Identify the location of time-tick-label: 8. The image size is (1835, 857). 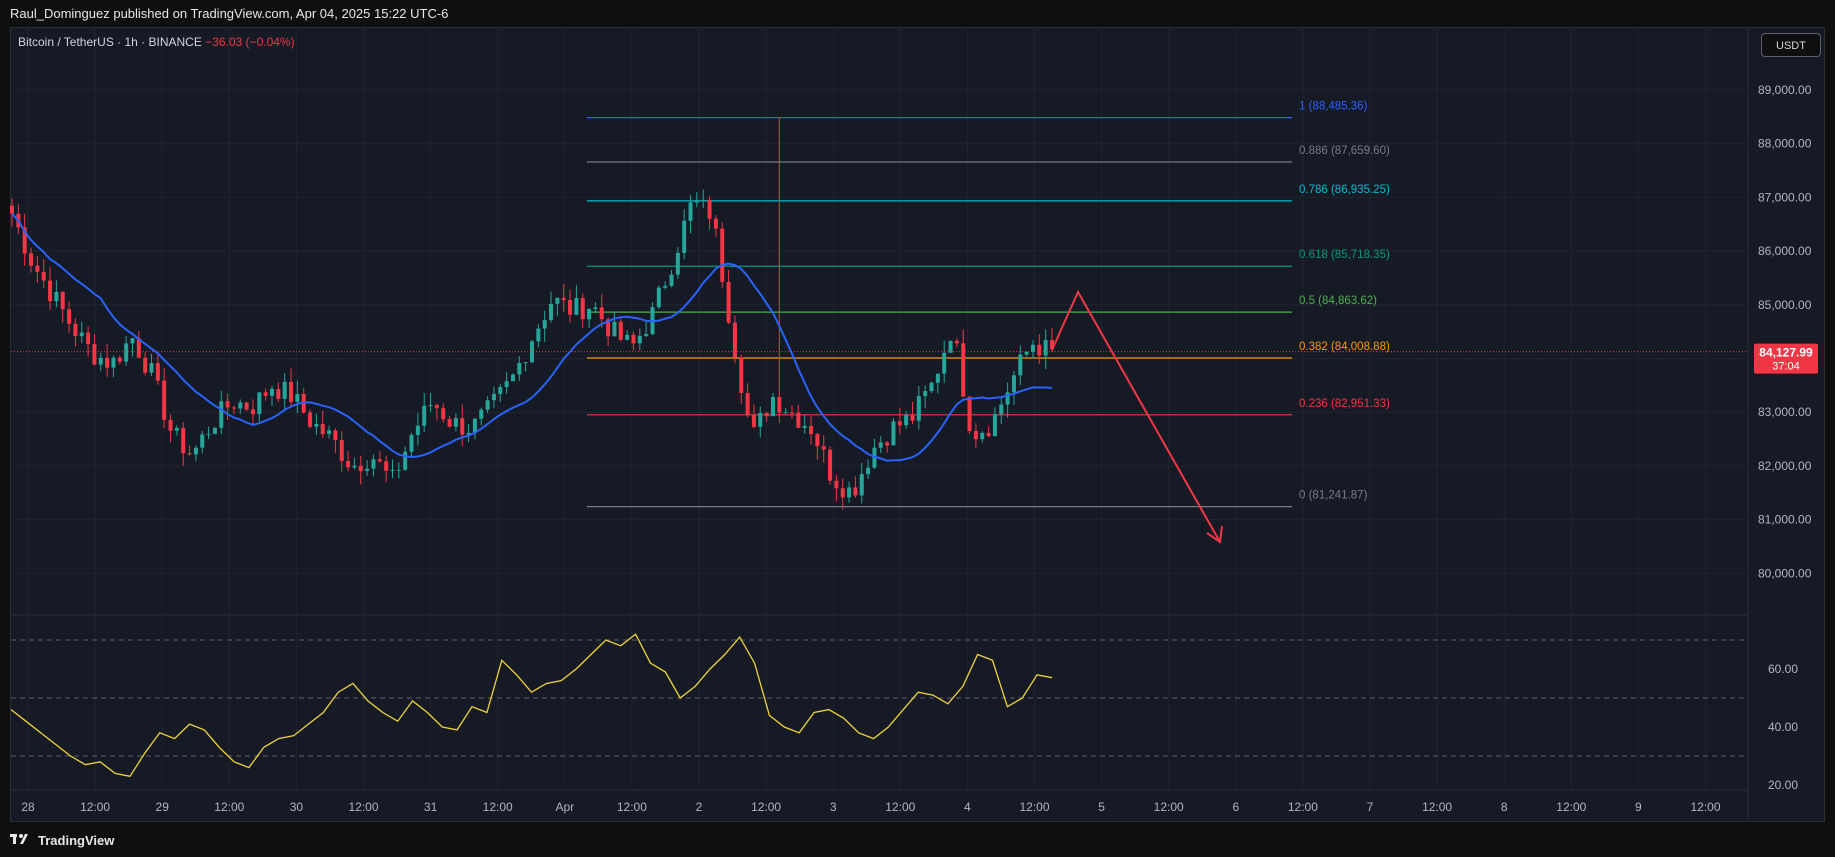
(1504, 807).